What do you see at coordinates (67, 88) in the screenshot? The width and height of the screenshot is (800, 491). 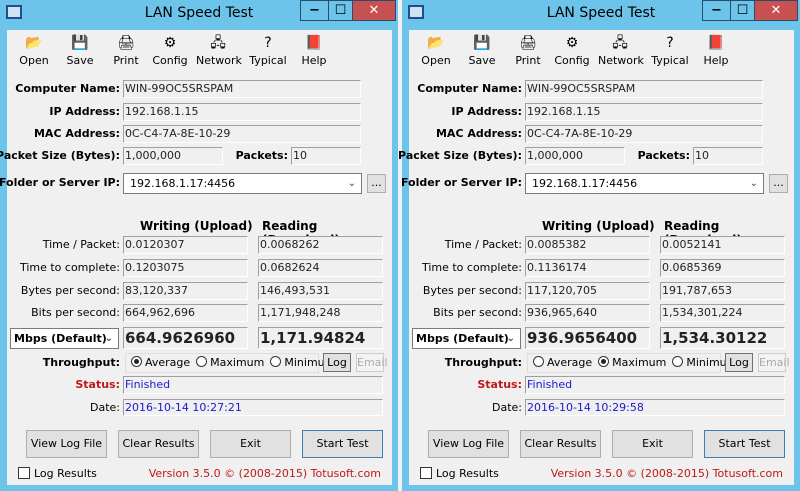 I see `computer-name-label: Computer Name:` at bounding box center [67, 88].